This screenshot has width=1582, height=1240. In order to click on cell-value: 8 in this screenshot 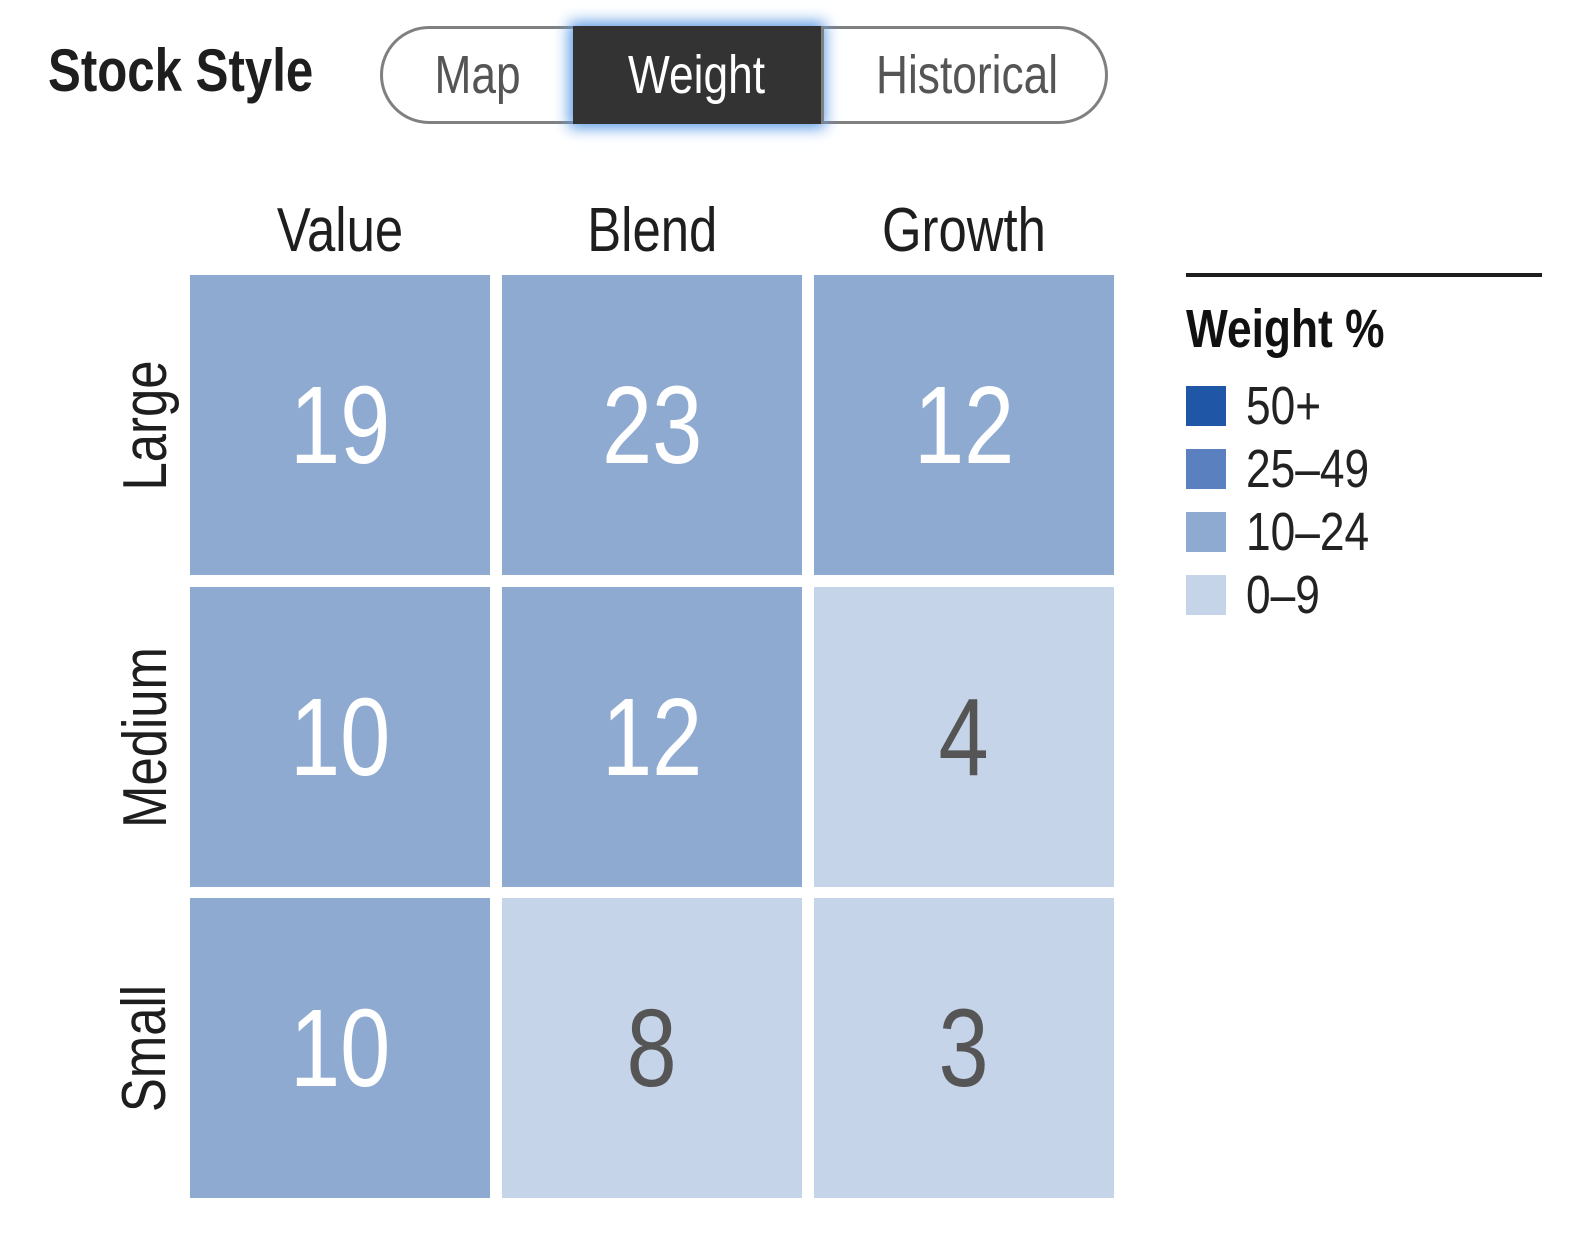, I will do `click(652, 1048)`.